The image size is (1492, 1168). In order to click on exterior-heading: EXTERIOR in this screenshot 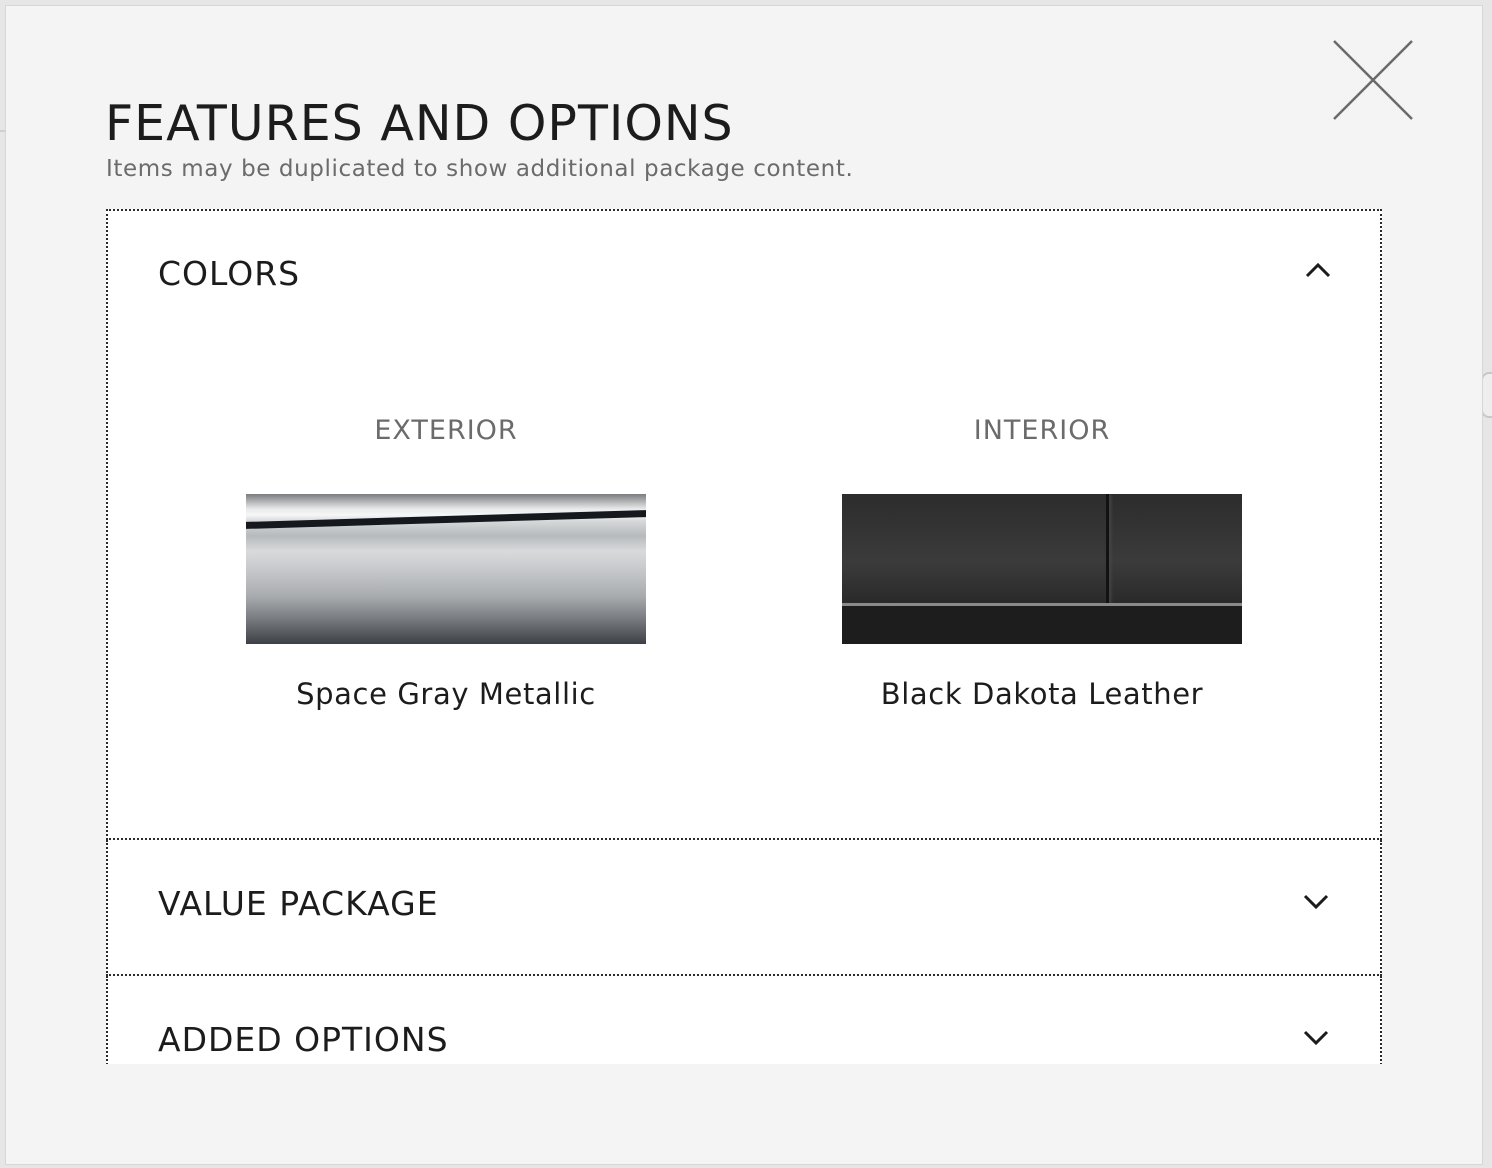, I will do `click(446, 430)`.